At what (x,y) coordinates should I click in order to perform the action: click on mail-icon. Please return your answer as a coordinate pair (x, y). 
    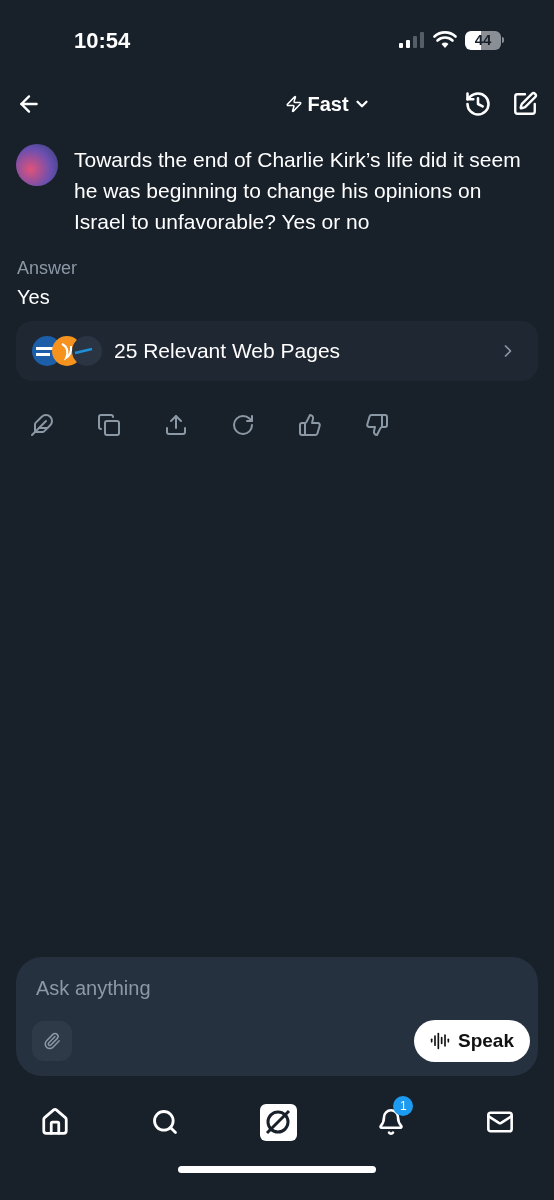
    Looking at the image, I should click on (500, 1122).